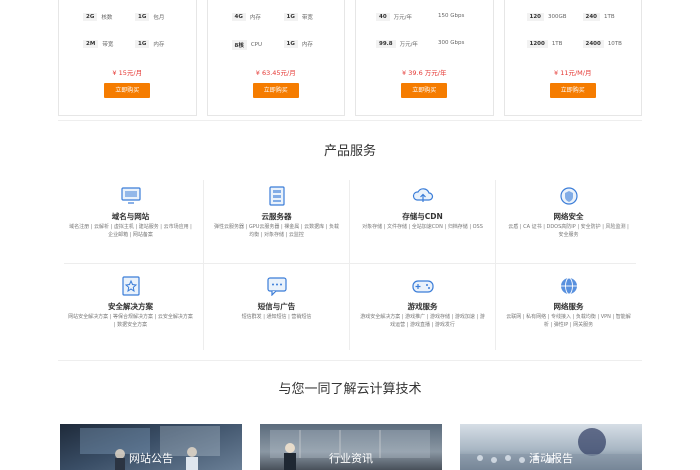 The image size is (700, 470). Describe the element at coordinates (276, 286) in the screenshot. I see `chat-icon` at that location.